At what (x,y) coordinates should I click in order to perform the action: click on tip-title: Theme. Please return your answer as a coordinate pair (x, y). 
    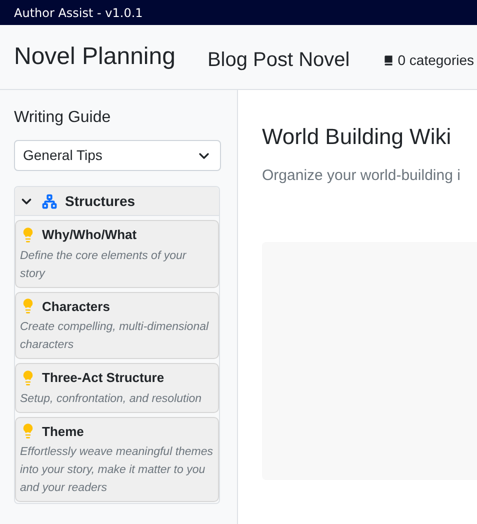
    Looking at the image, I should click on (63, 431).